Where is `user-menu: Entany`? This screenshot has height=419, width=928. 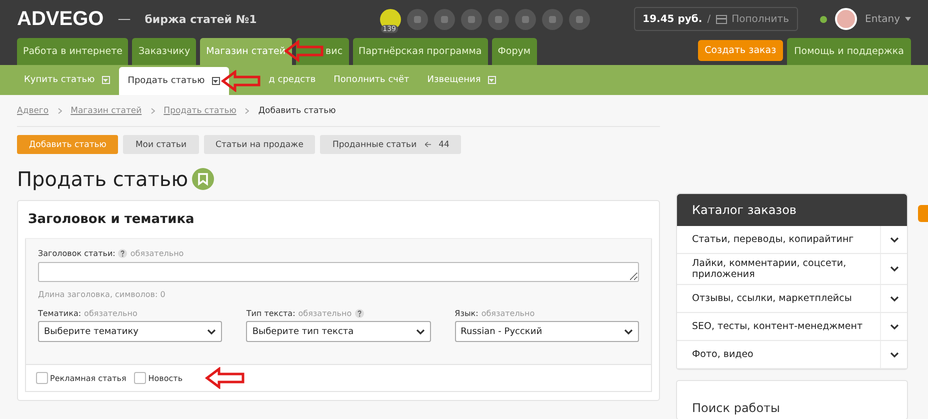 user-menu: Entany is located at coordinates (888, 19).